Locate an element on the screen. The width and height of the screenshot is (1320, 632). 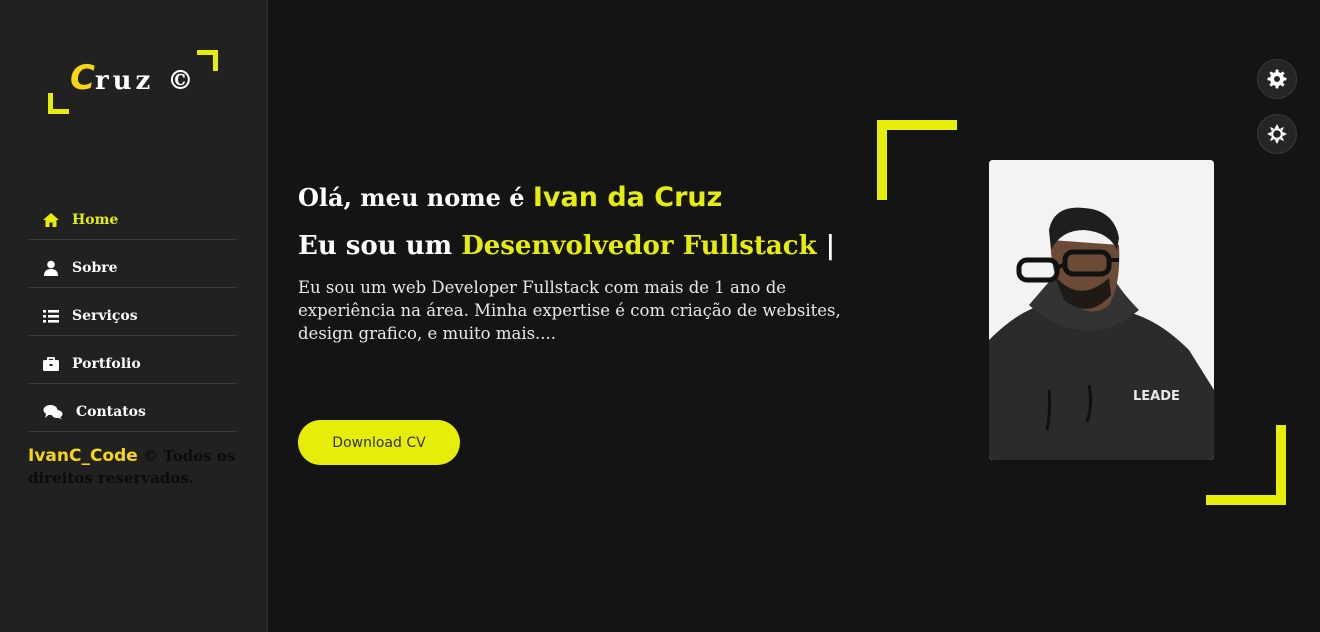
theme-toggle-button is located at coordinates (1277, 134).